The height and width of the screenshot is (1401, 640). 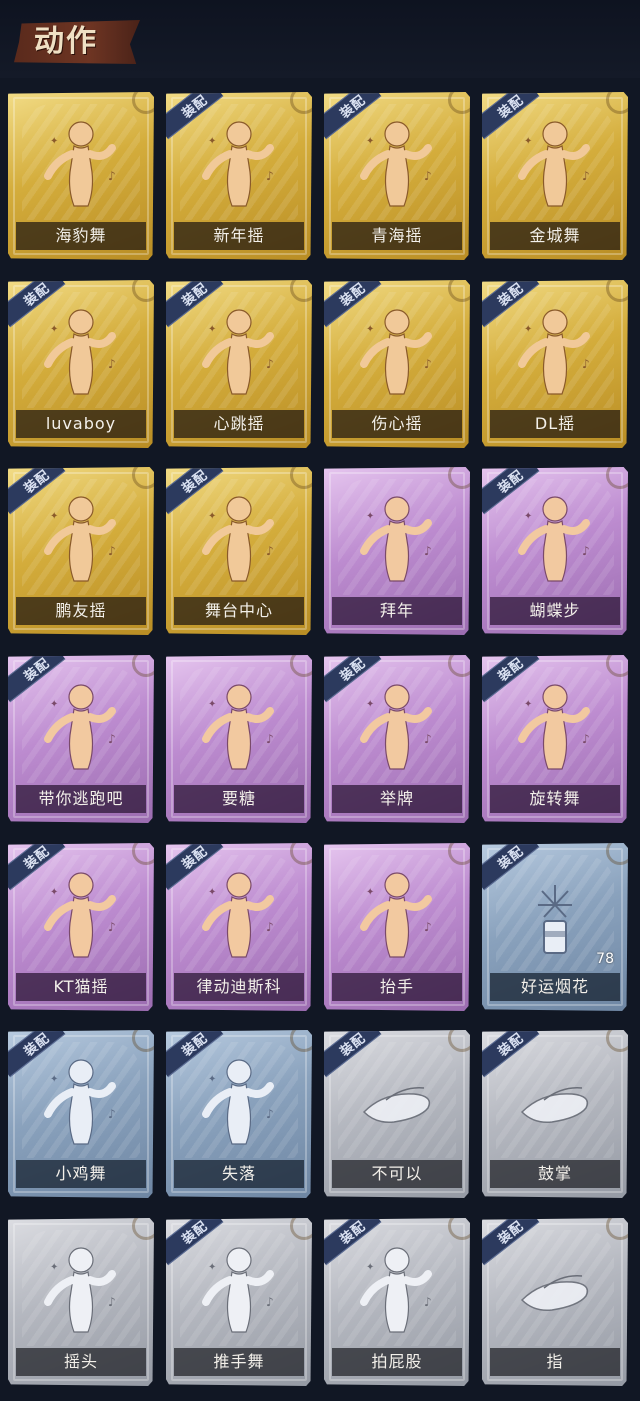 I want to click on emote-card: 装配 鼓掌, so click(x=555, y=1114).